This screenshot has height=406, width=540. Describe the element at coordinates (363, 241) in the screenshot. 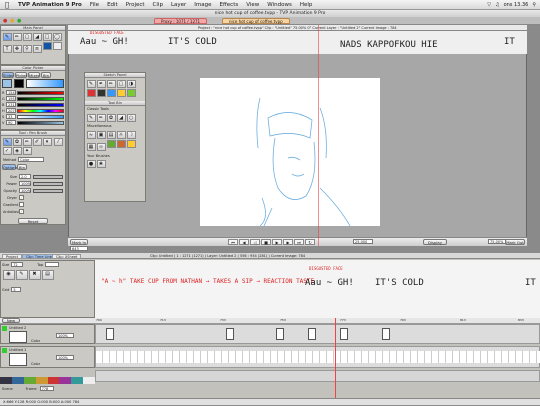

I see `fps-field: 25.000` at that location.